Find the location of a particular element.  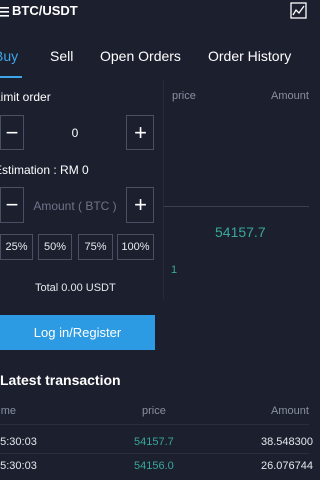

trade-tabs: Buy Sell Open Orders Order History is located at coordinates (154, 58).